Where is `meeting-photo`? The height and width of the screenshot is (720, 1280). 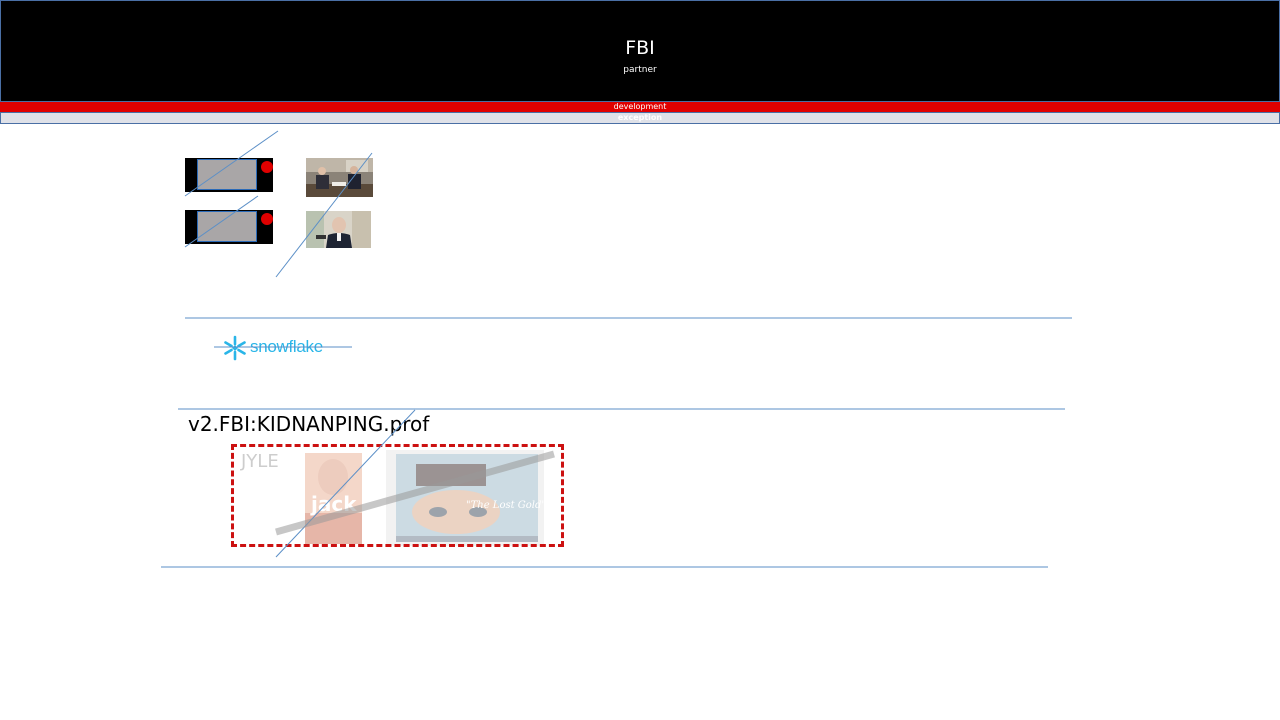 meeting-photo is located at coordinates (339, 177).